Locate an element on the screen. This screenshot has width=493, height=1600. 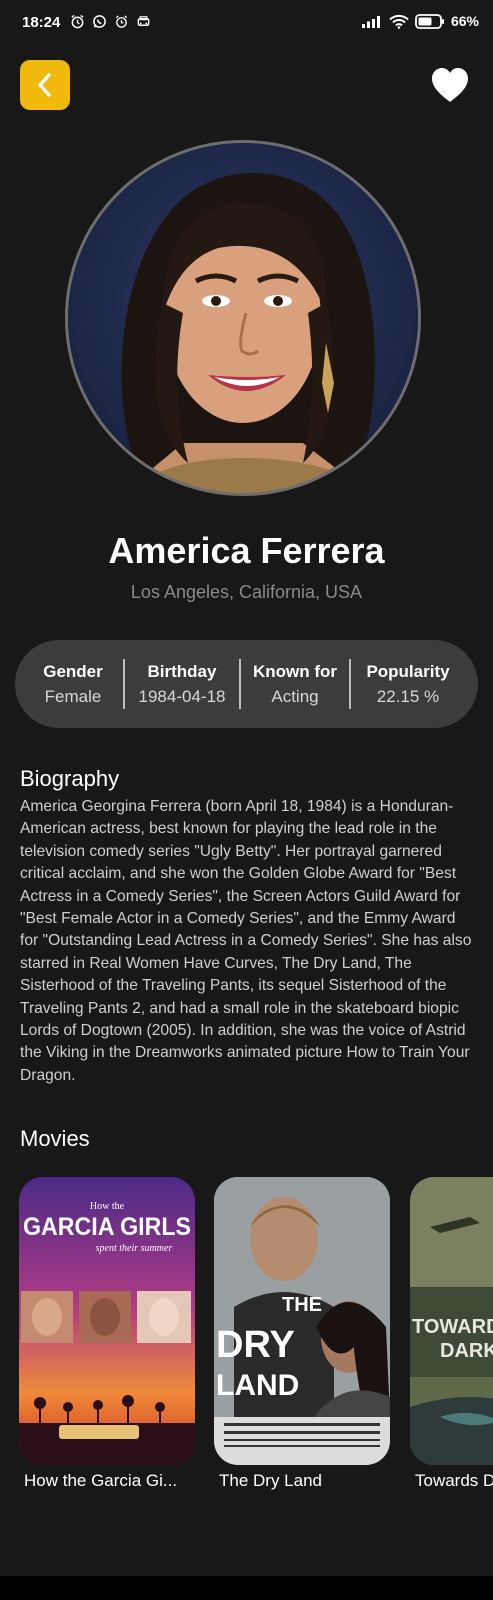
person-birthplace: Los Angeles, California, USA is located at coordinates (246, 592).